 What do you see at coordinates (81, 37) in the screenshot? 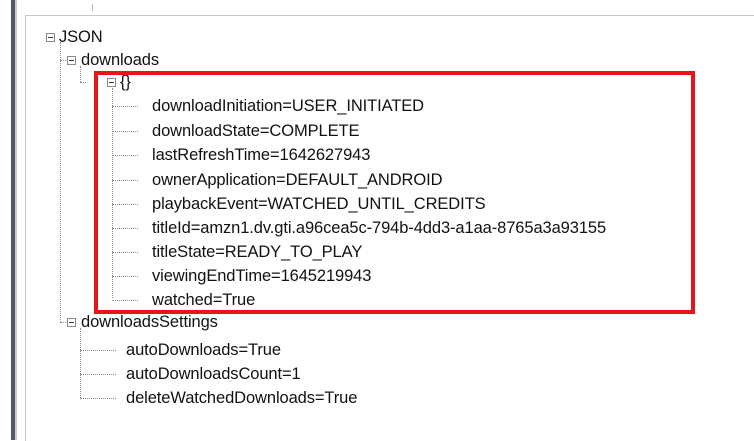
I see `tree-node-root: JSON` at bounding box center [81, 37].